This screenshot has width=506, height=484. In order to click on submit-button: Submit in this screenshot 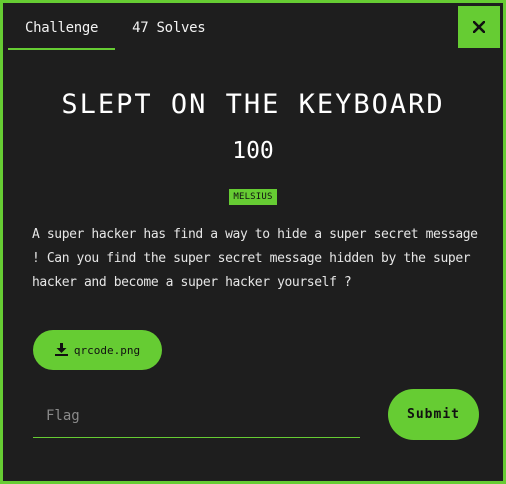, I will do `click(433, 414)`.